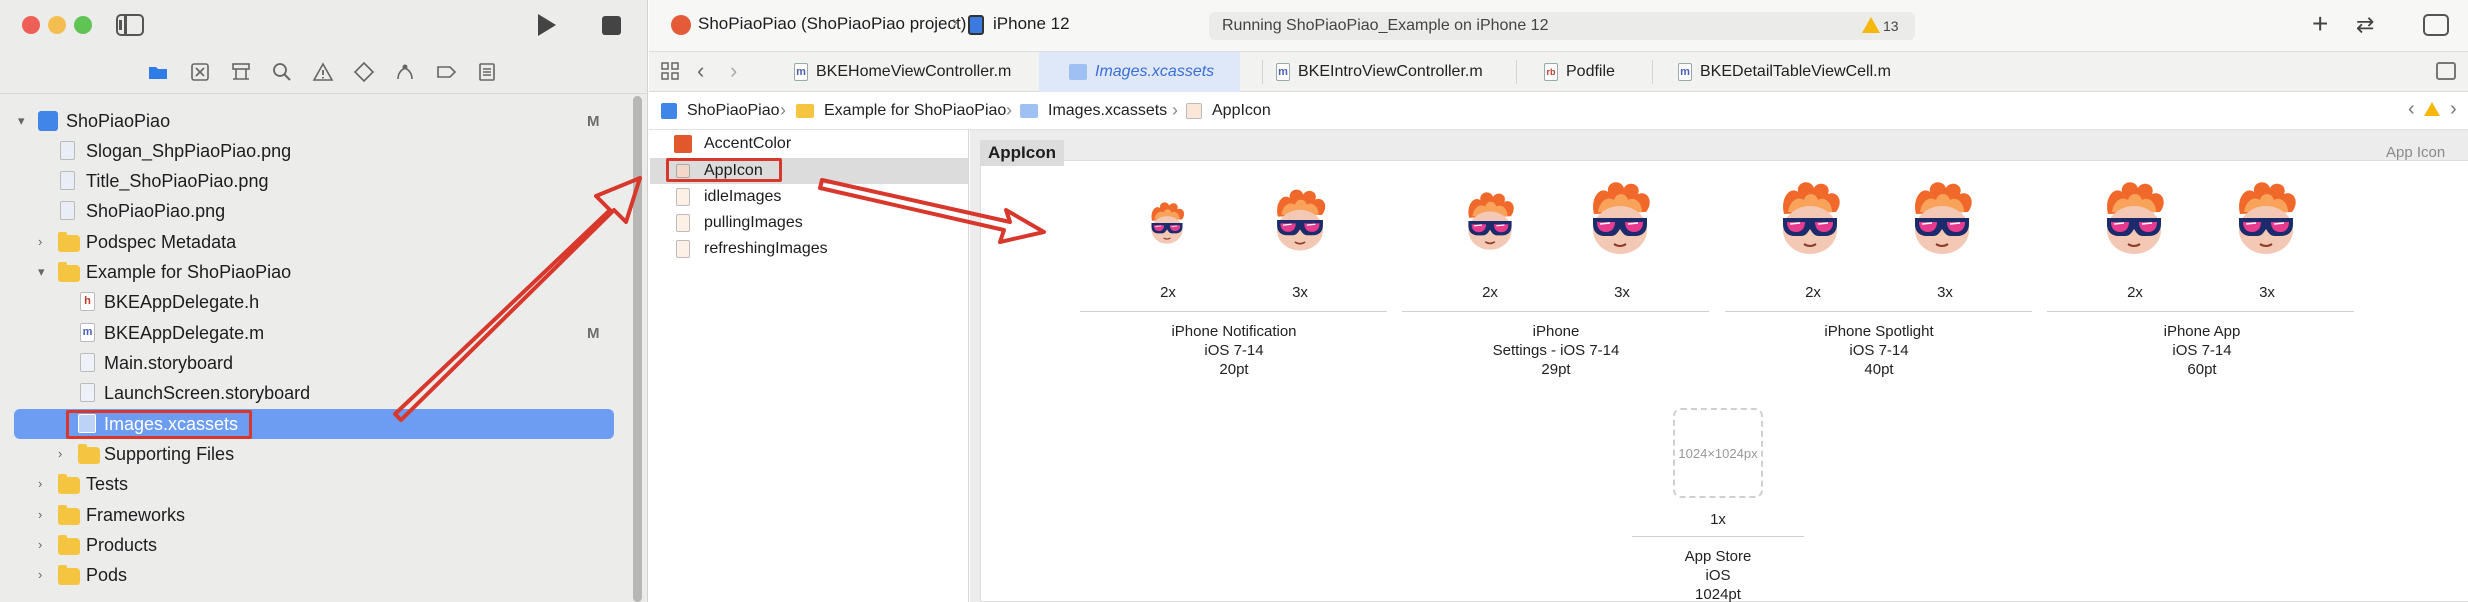 The height and width of the screenshot is (602, 2468). I want to click on annotation-arrows, so click(719, 299).